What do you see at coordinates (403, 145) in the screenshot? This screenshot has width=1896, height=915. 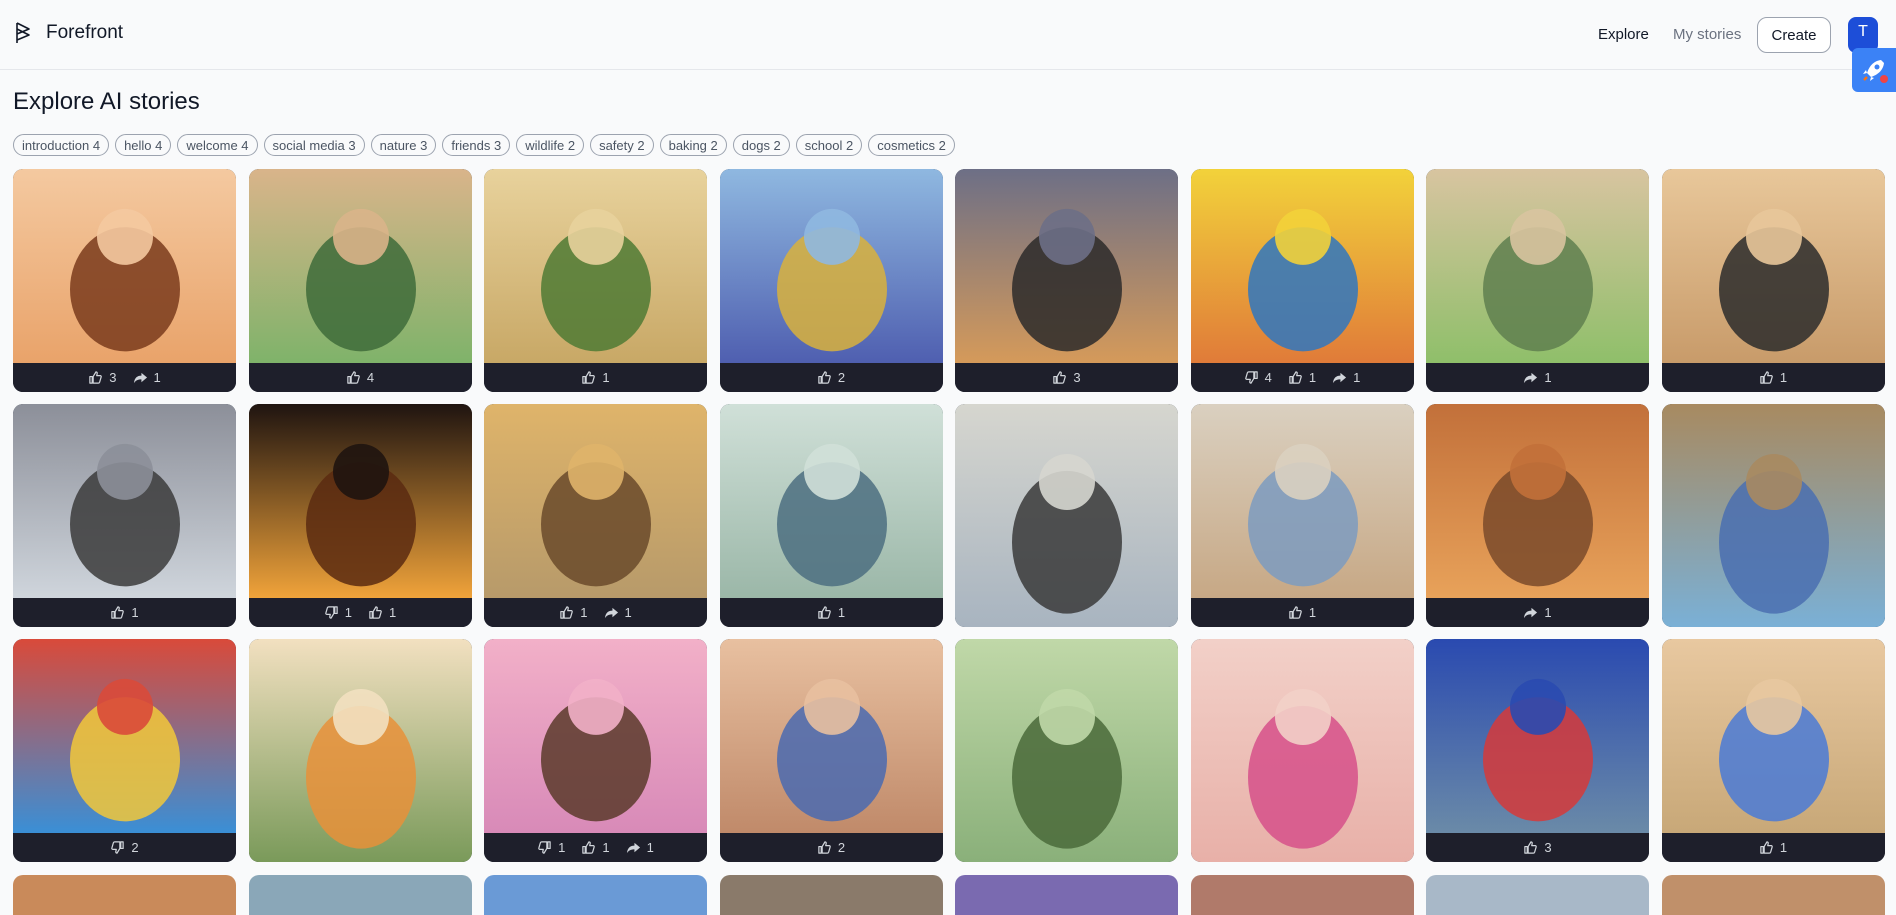 I see `tag-chip: nature 3` at bounding box center [403, 145].